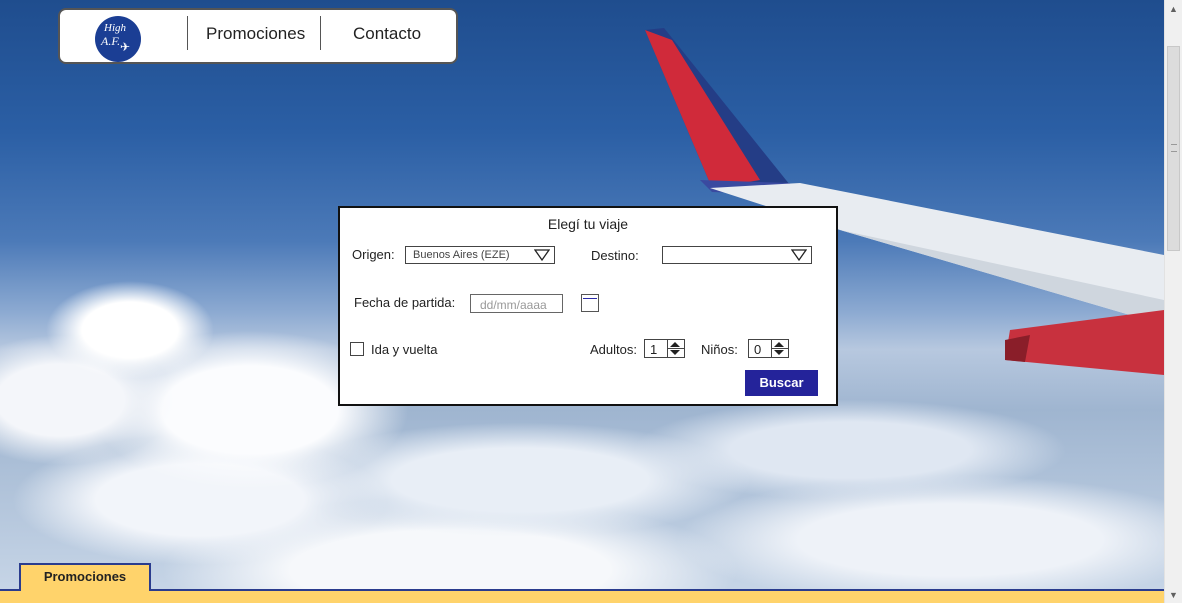 The image size is (1182, 603). I want to click on destination-select, so click(737, 255).